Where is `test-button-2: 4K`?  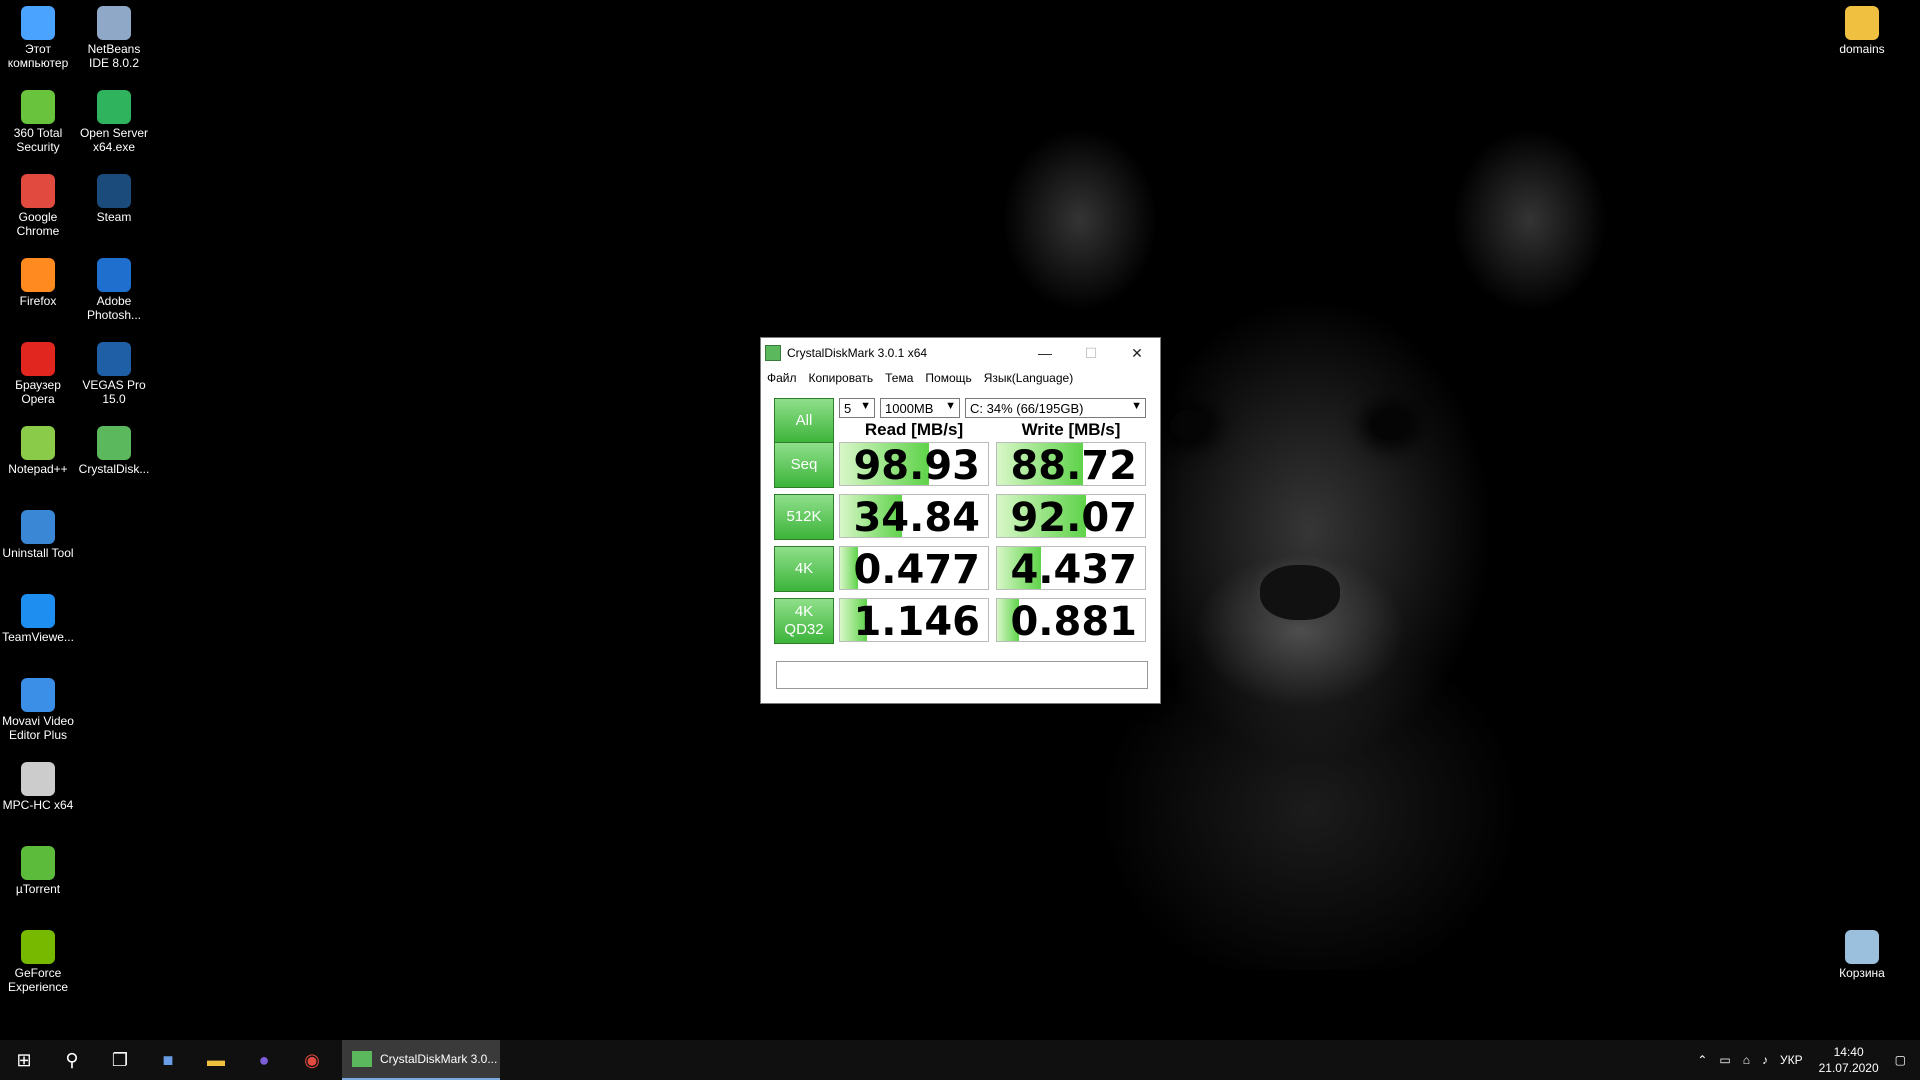
test-button-2: 4K is located at coordinates (804, 569).